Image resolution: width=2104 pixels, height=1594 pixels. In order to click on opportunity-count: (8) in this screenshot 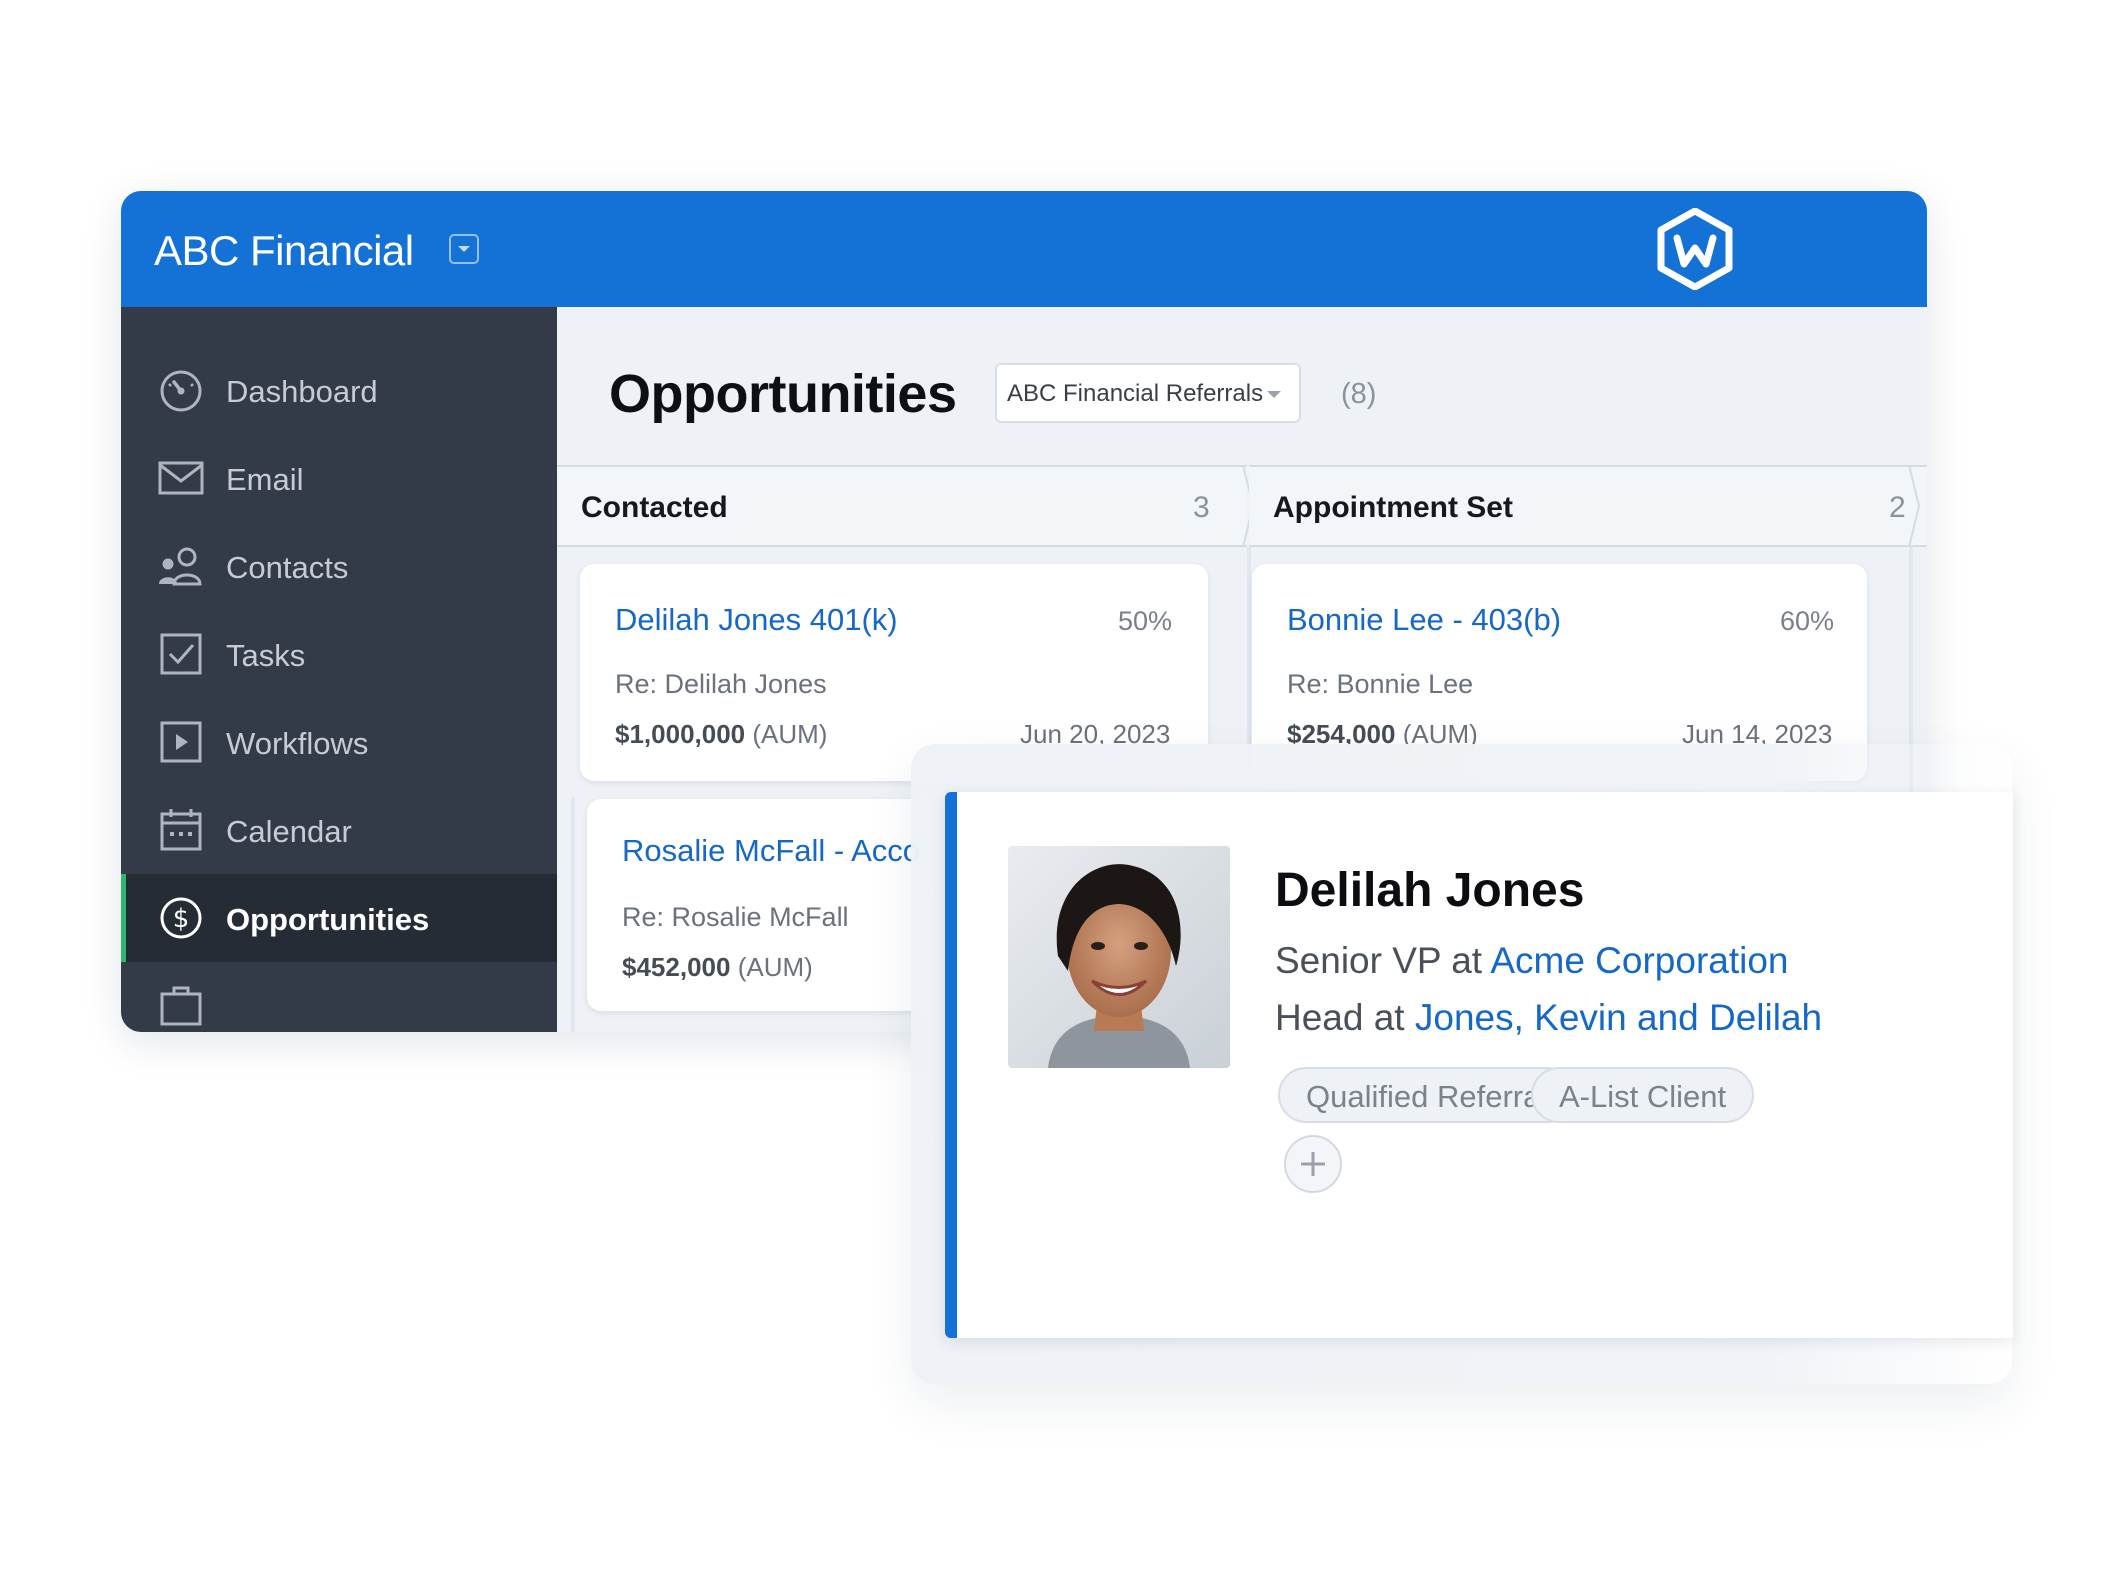, I will do `click(1359, 394)`.